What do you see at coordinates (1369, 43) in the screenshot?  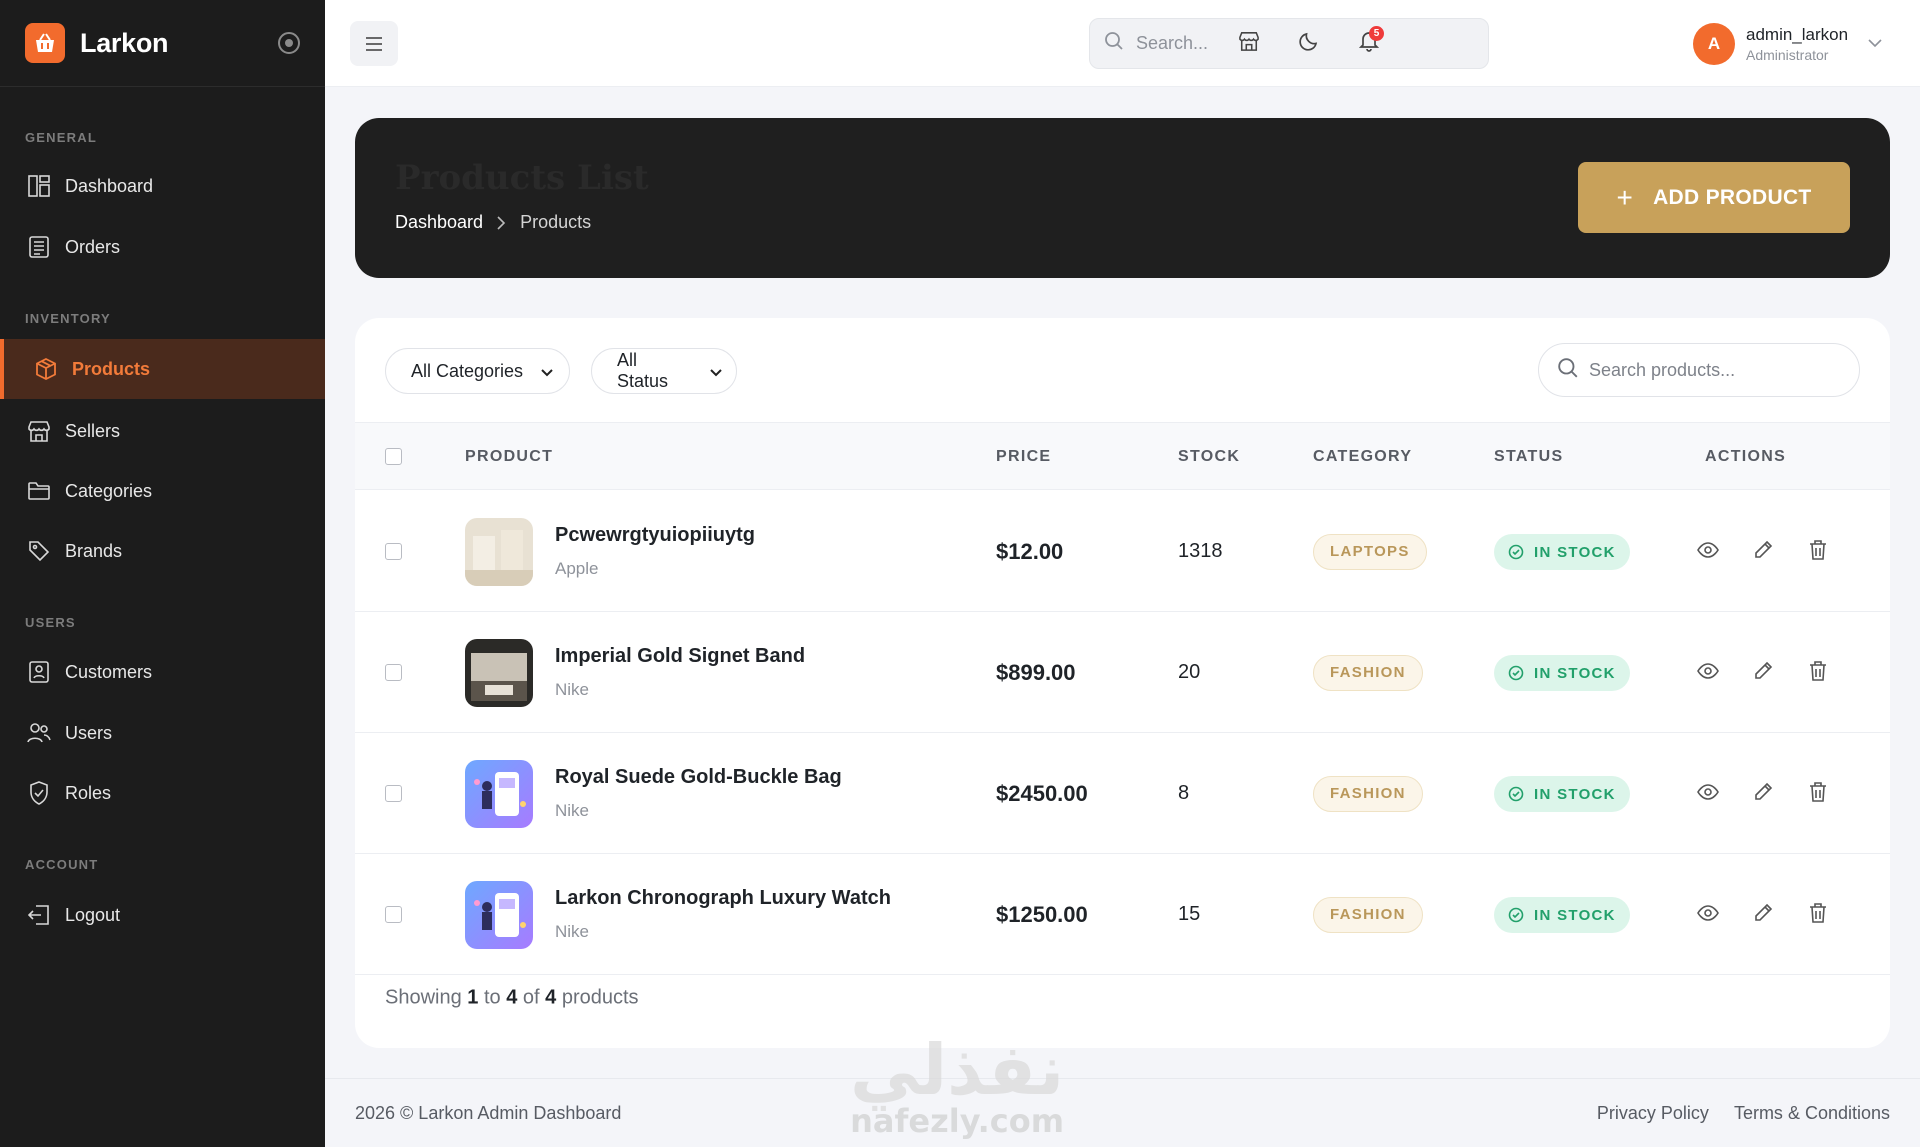 I see `notifications-button: 5` at bounding box center [1369, 43].